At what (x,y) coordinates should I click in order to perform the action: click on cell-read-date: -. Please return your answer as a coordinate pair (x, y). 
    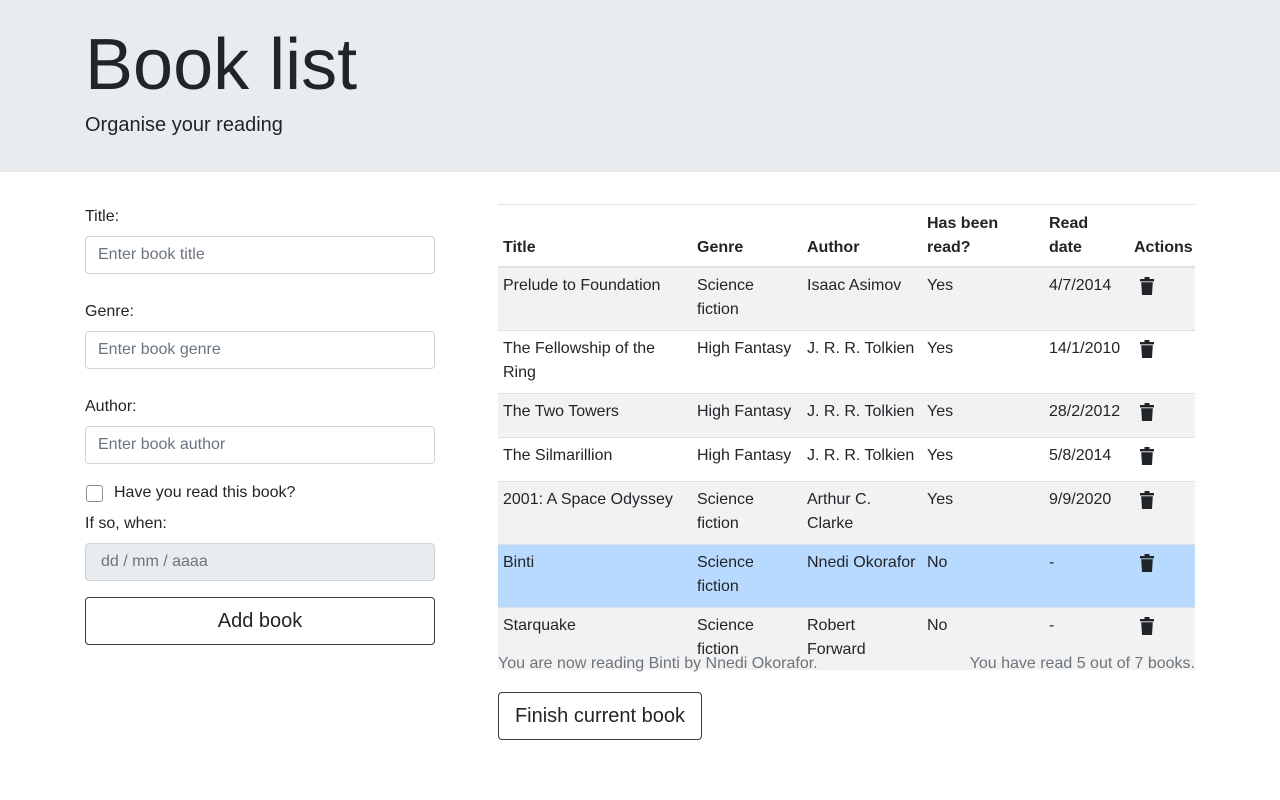
    Looking at the image, I should click on (1086, 576).